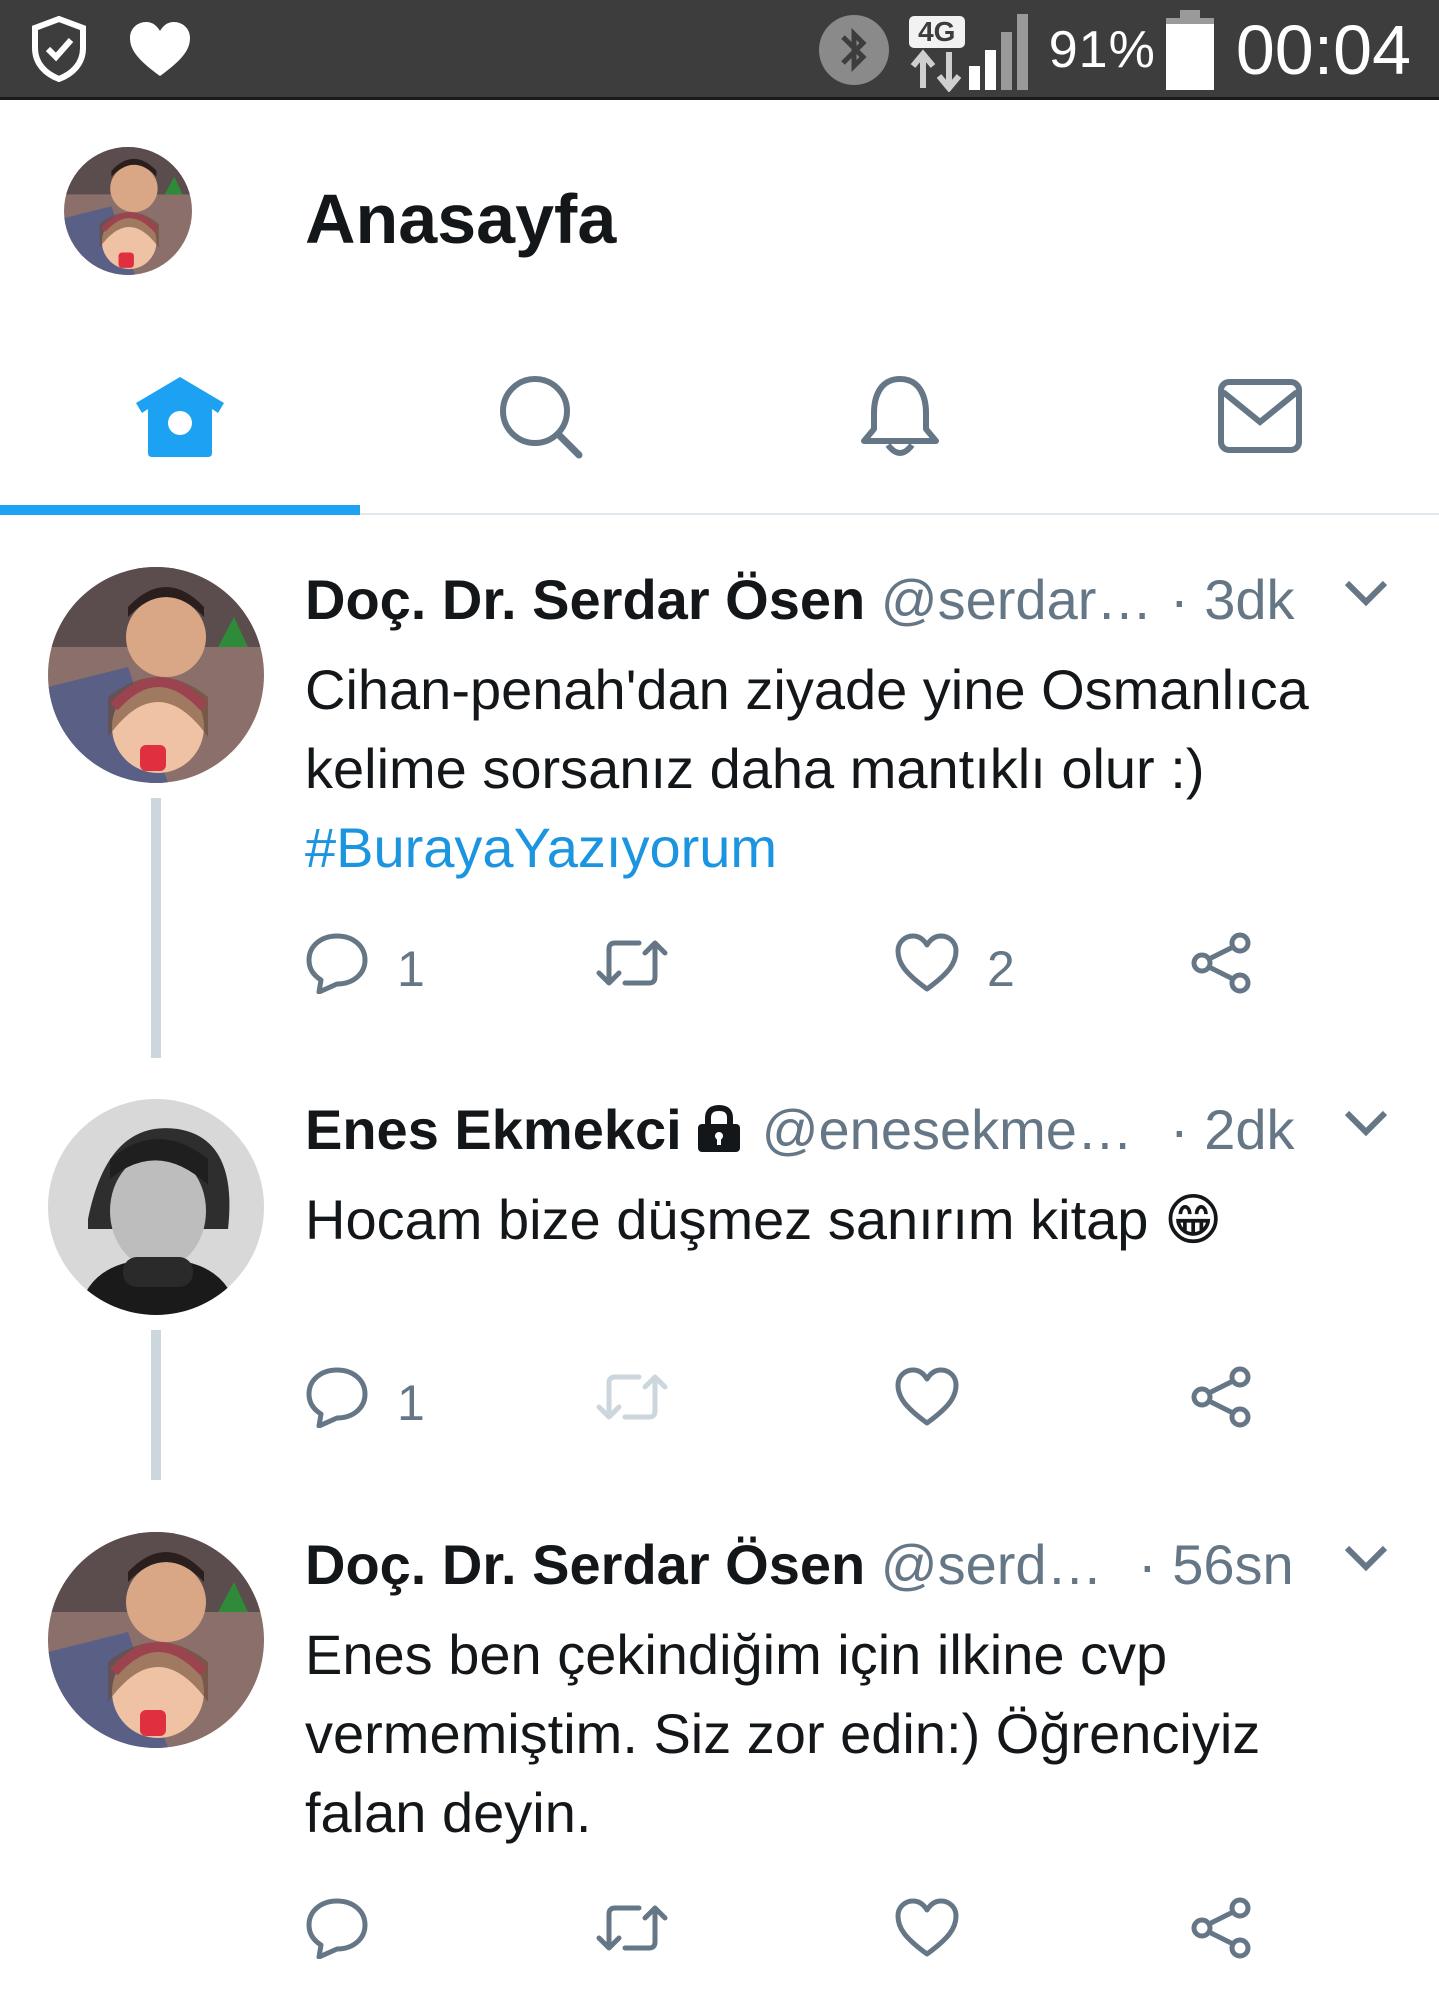 This screenshot has height=1999, width=1439. What do you see at coordinates (1189, 50) in the screenshot?
I see `battery-icon` at bounding box center [1189, 50].